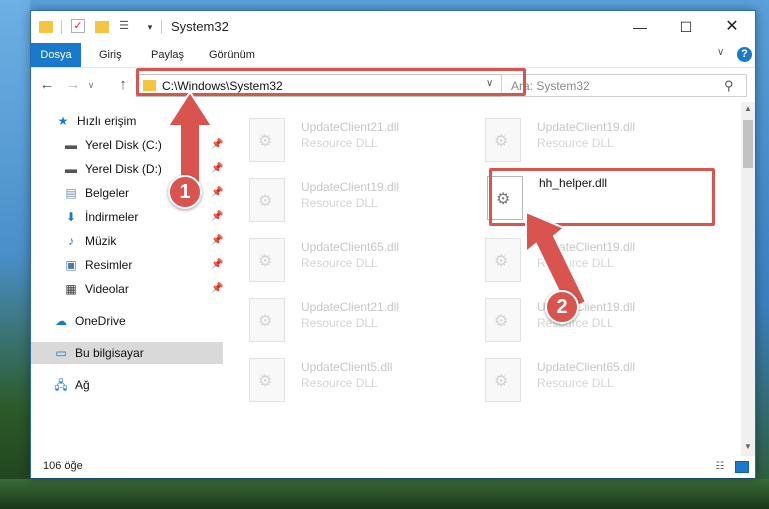 This screenshot has height=509, width=769. What do you see at coordinates (624, 85) in the screenshot?
I see `search-box: Ara: System32 ⚲` at bounding box center [624, 85].